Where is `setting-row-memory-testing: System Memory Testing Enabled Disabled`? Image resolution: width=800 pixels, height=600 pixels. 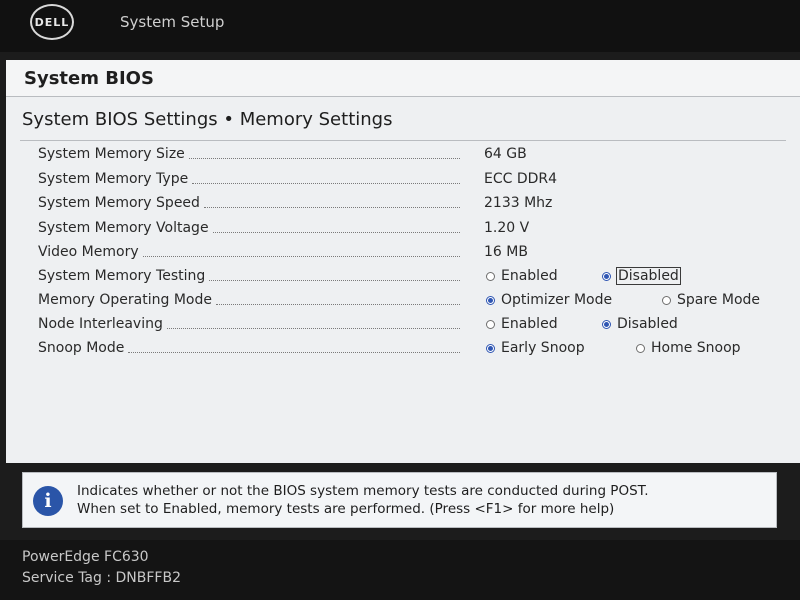 setting-row-memory-testing: System Memory Testing Enabled Disabled is located at coordinates (403, 277).